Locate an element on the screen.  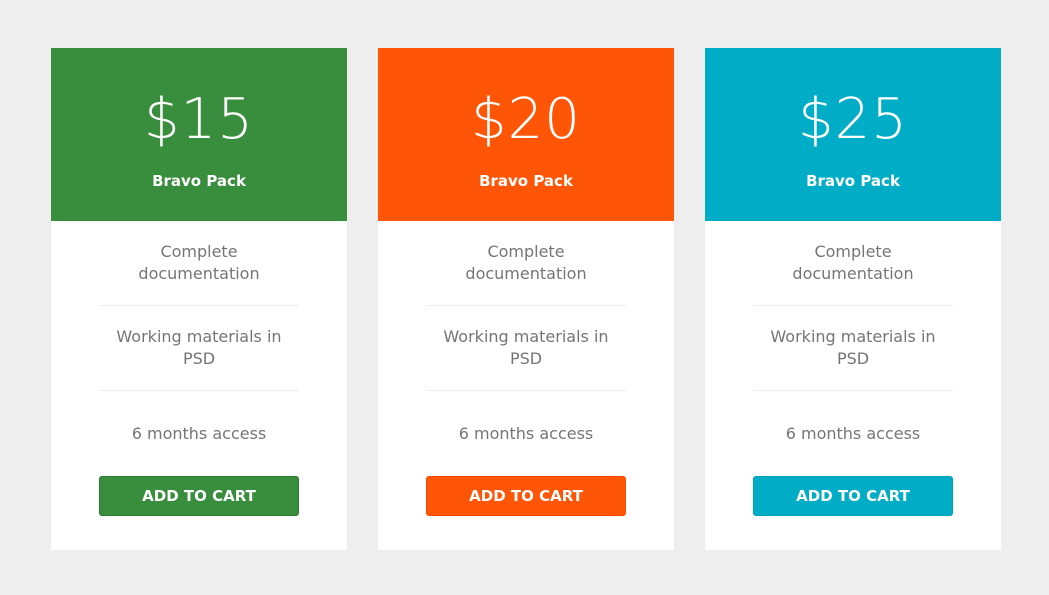
plan-price: $15 is located at coordinates (199, 119).